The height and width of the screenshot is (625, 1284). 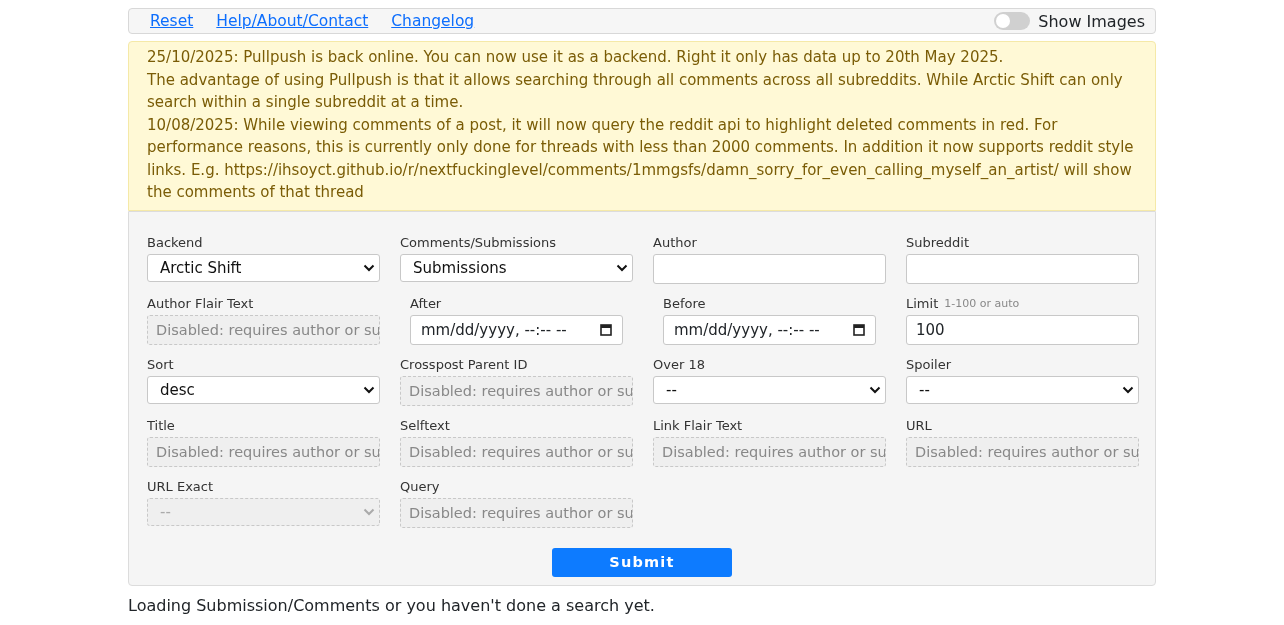 I want to click on field-label: Sort, so click(x=160, y=364).